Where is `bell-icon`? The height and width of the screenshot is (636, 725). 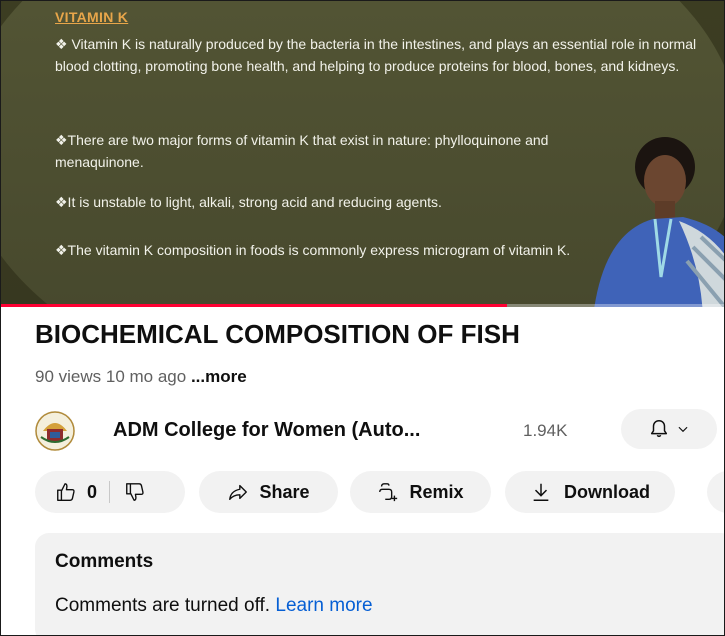
bell-icon is located at coordinates (659, 429).